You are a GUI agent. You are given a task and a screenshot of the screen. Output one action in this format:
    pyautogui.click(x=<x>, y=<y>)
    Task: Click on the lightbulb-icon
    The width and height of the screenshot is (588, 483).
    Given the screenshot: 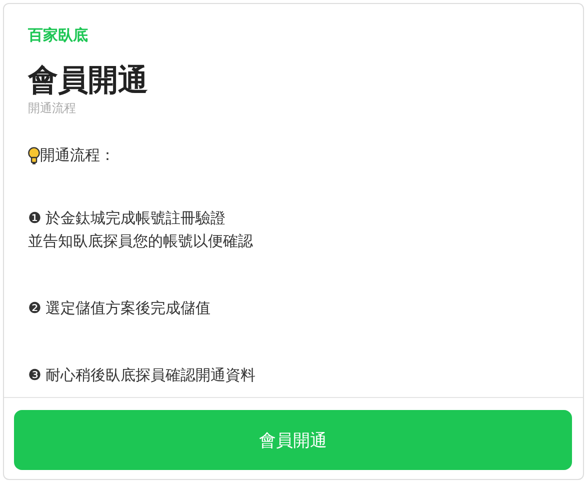 What is the action you would take?
    pyautogui.click(x=34, y=155)
    